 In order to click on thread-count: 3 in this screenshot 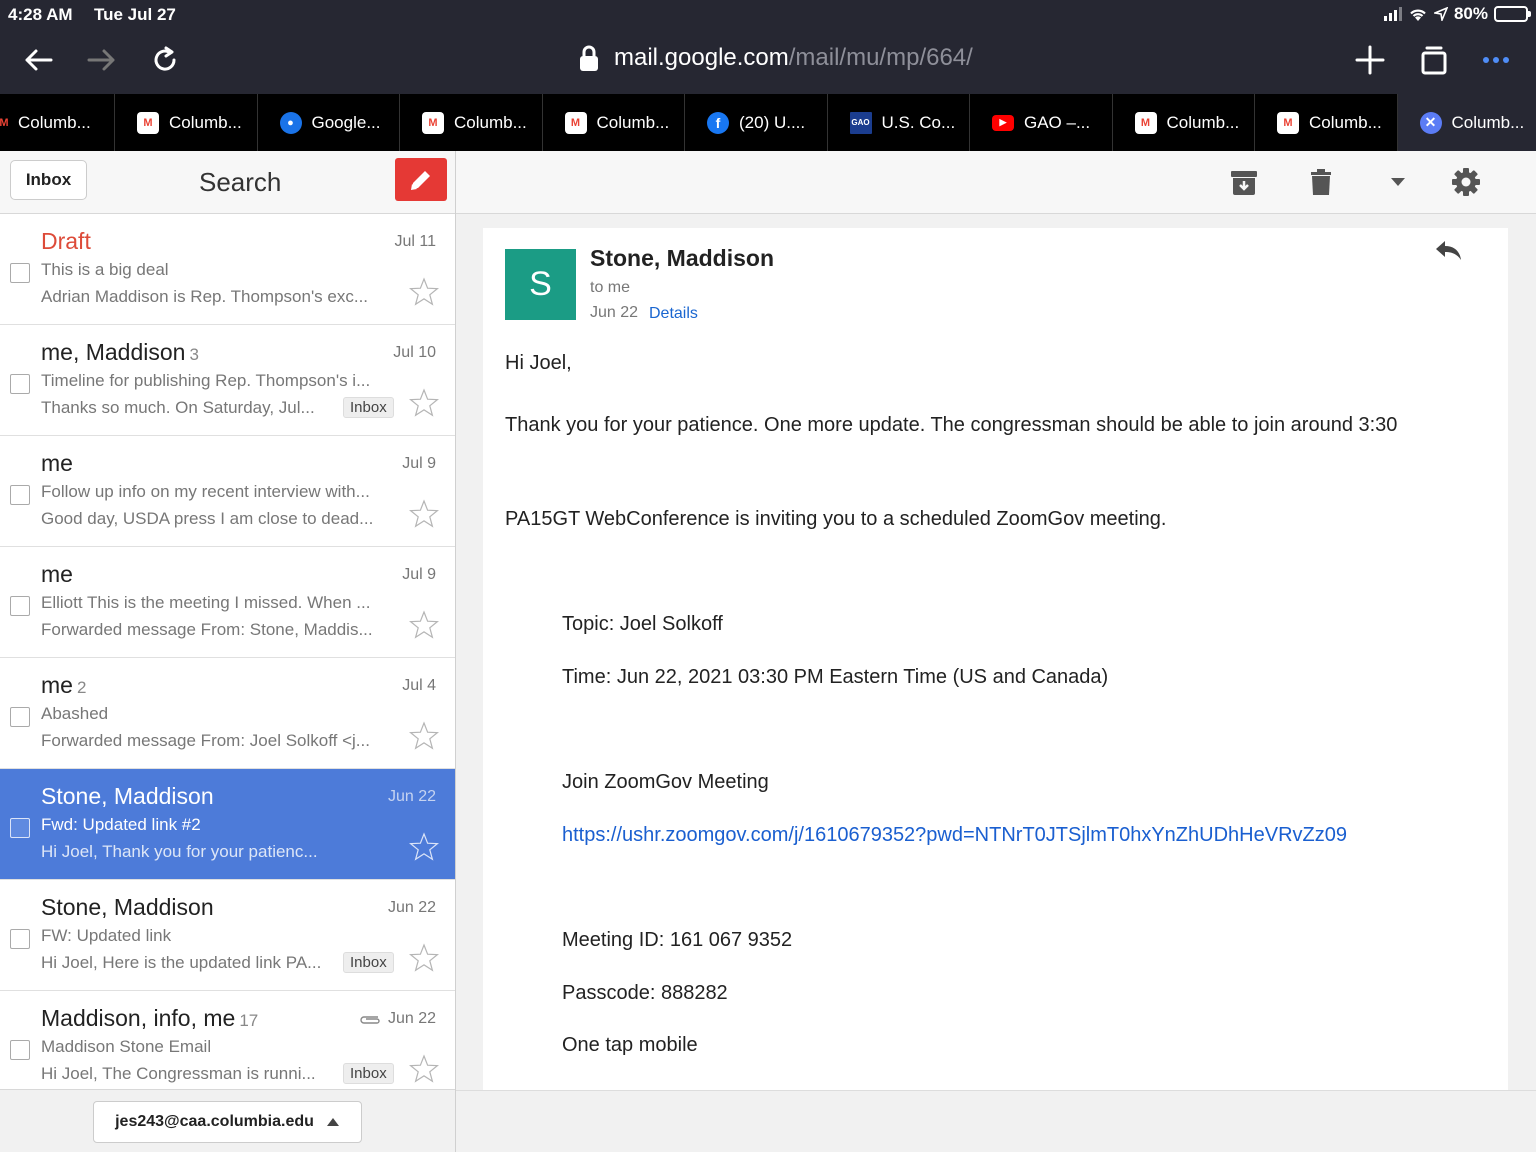, I will do `click(194, 354)`.